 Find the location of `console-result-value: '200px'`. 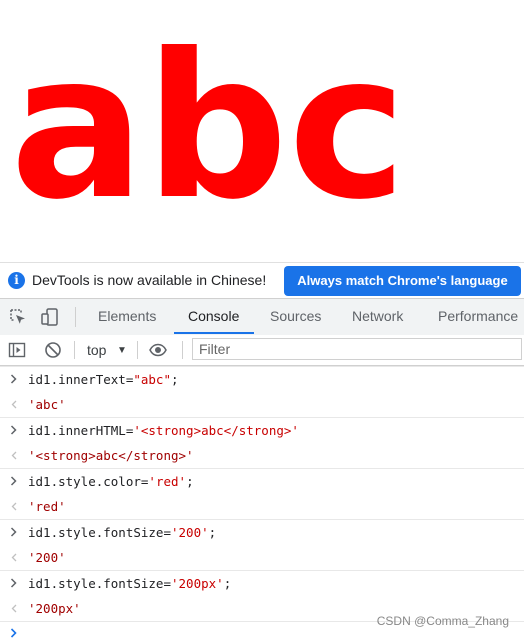

console-result-value: '200px' is located at coordinates (54, 608).